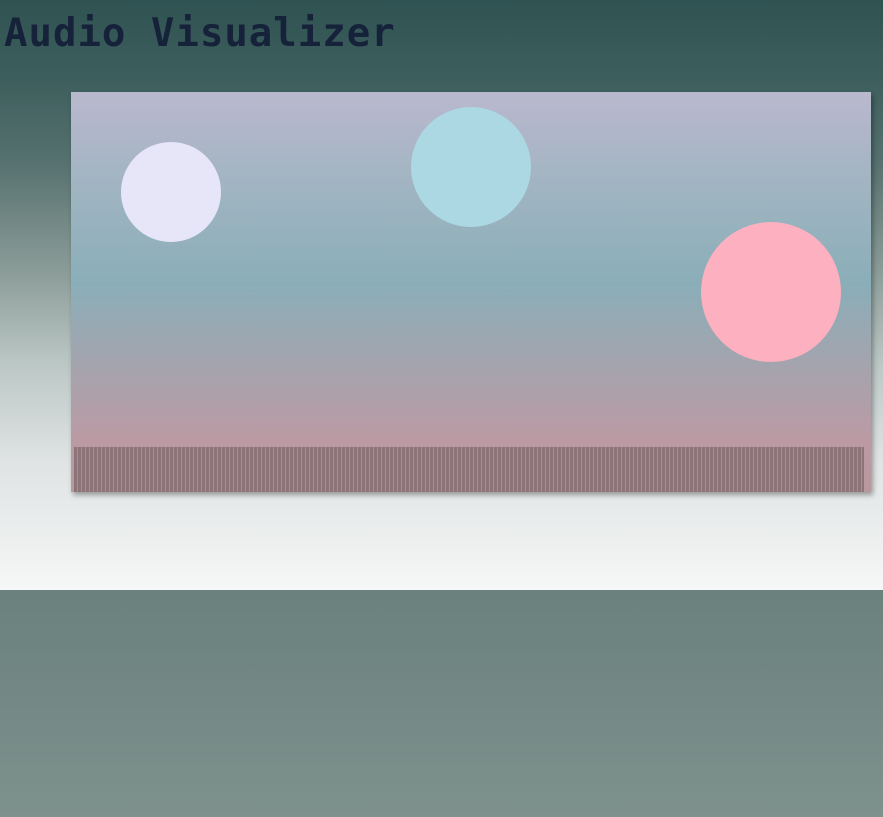  Describe the element at coordinates (469, 469) in the screenshot. I see `frequency-spectrum-bars` at that location.